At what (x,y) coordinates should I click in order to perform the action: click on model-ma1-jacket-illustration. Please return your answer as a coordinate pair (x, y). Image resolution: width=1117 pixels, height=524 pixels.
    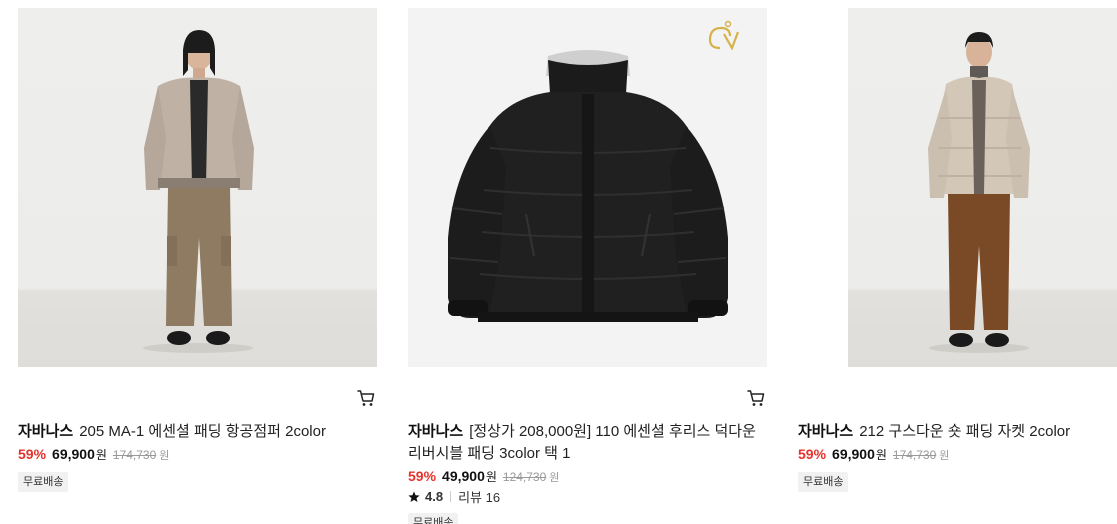
    Looking at the image, I should click on (198, 191).